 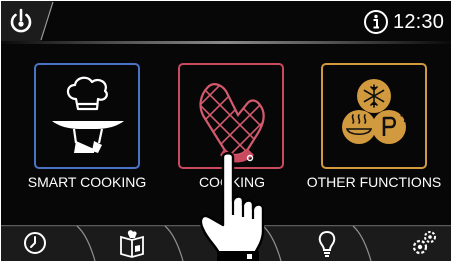 I want to click on recipe-book-icon, so click(x=132, y=244).